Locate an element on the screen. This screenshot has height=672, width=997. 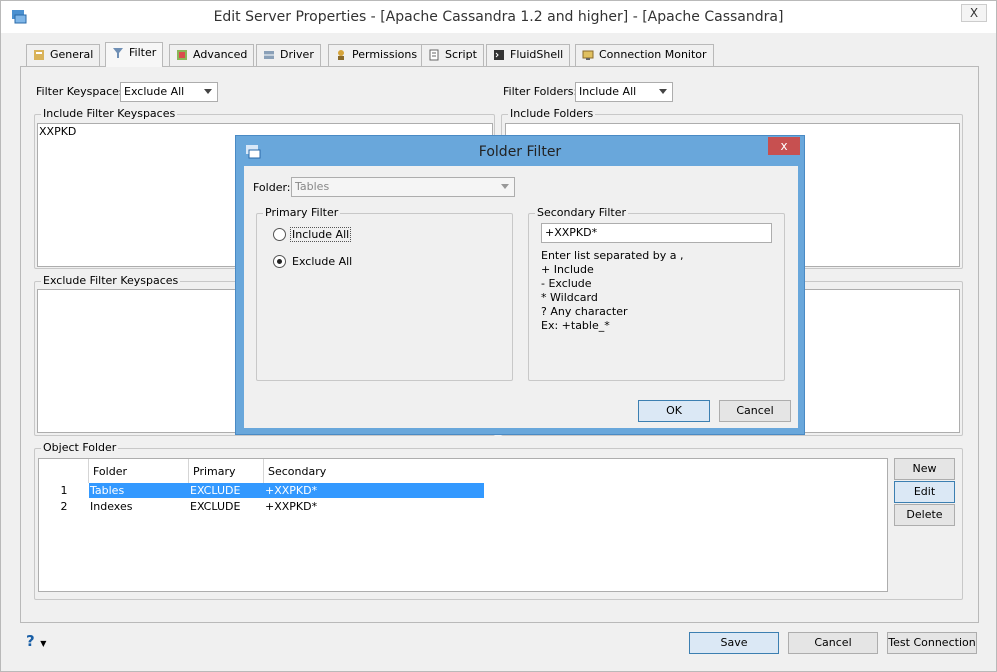
help-line: - Exclude is located at coordinates (566, 283).